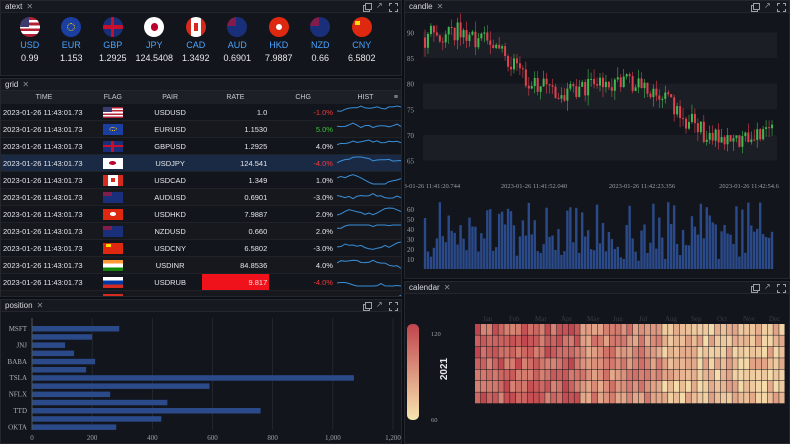 This screenshot has width=790, height=444. I want to click on volume-y-tick-label: 10, so click(411, 260).